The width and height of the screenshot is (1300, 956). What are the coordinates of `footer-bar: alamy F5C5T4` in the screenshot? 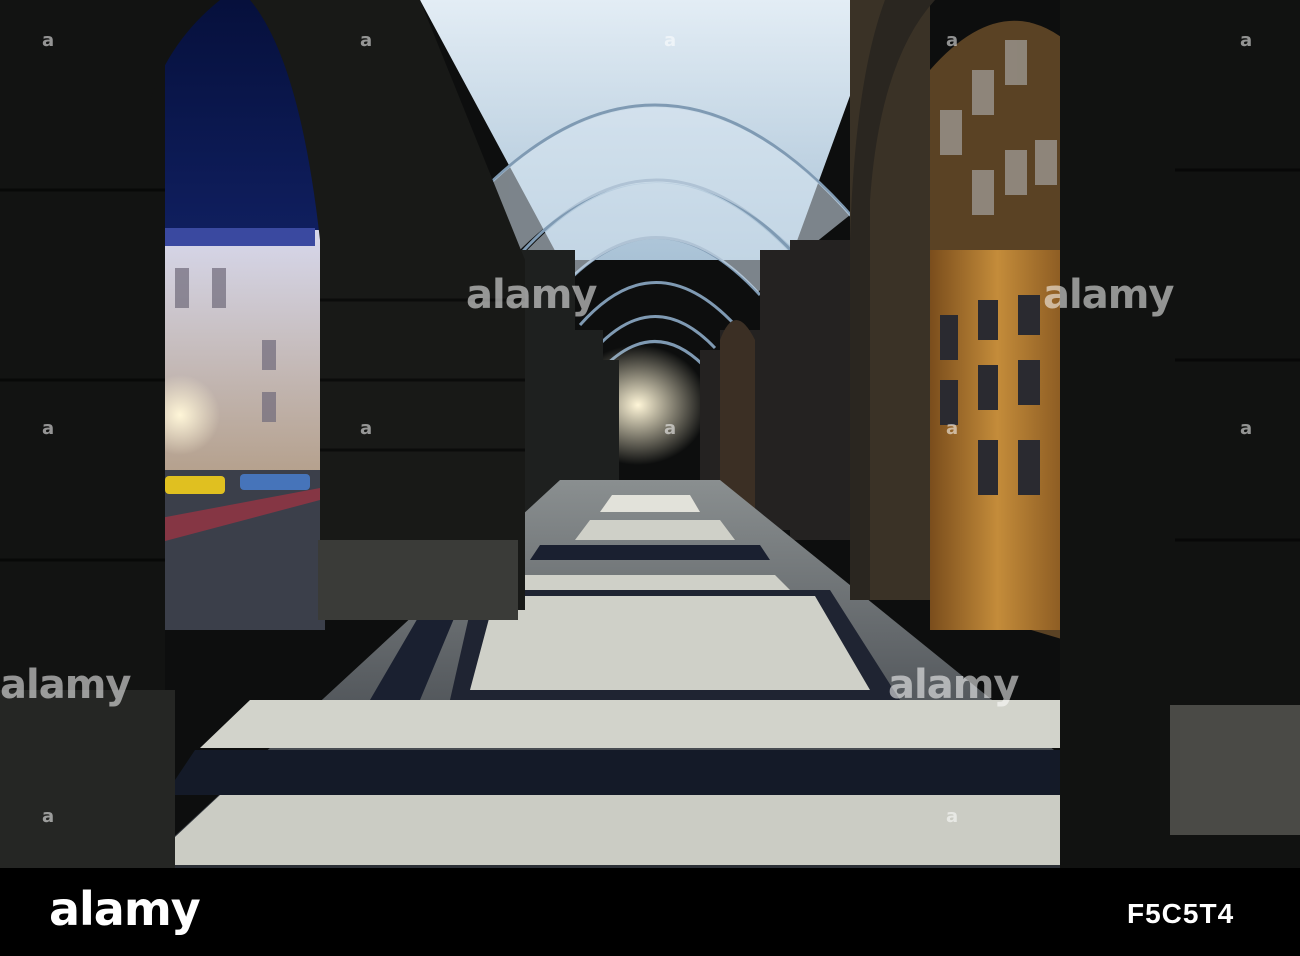 It's located at (650, 912).